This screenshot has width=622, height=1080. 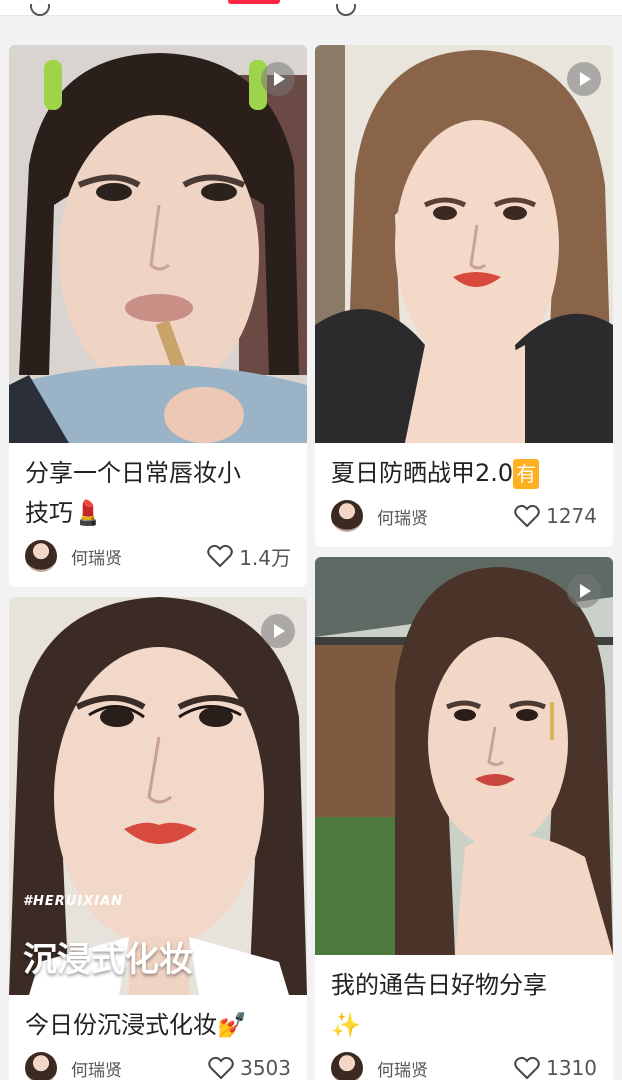 What do you see at coordinates (110, 956) in the screenshot?
I see `overlay-banner-text: 沉浸式化妆` at bounding box center [110, 956].